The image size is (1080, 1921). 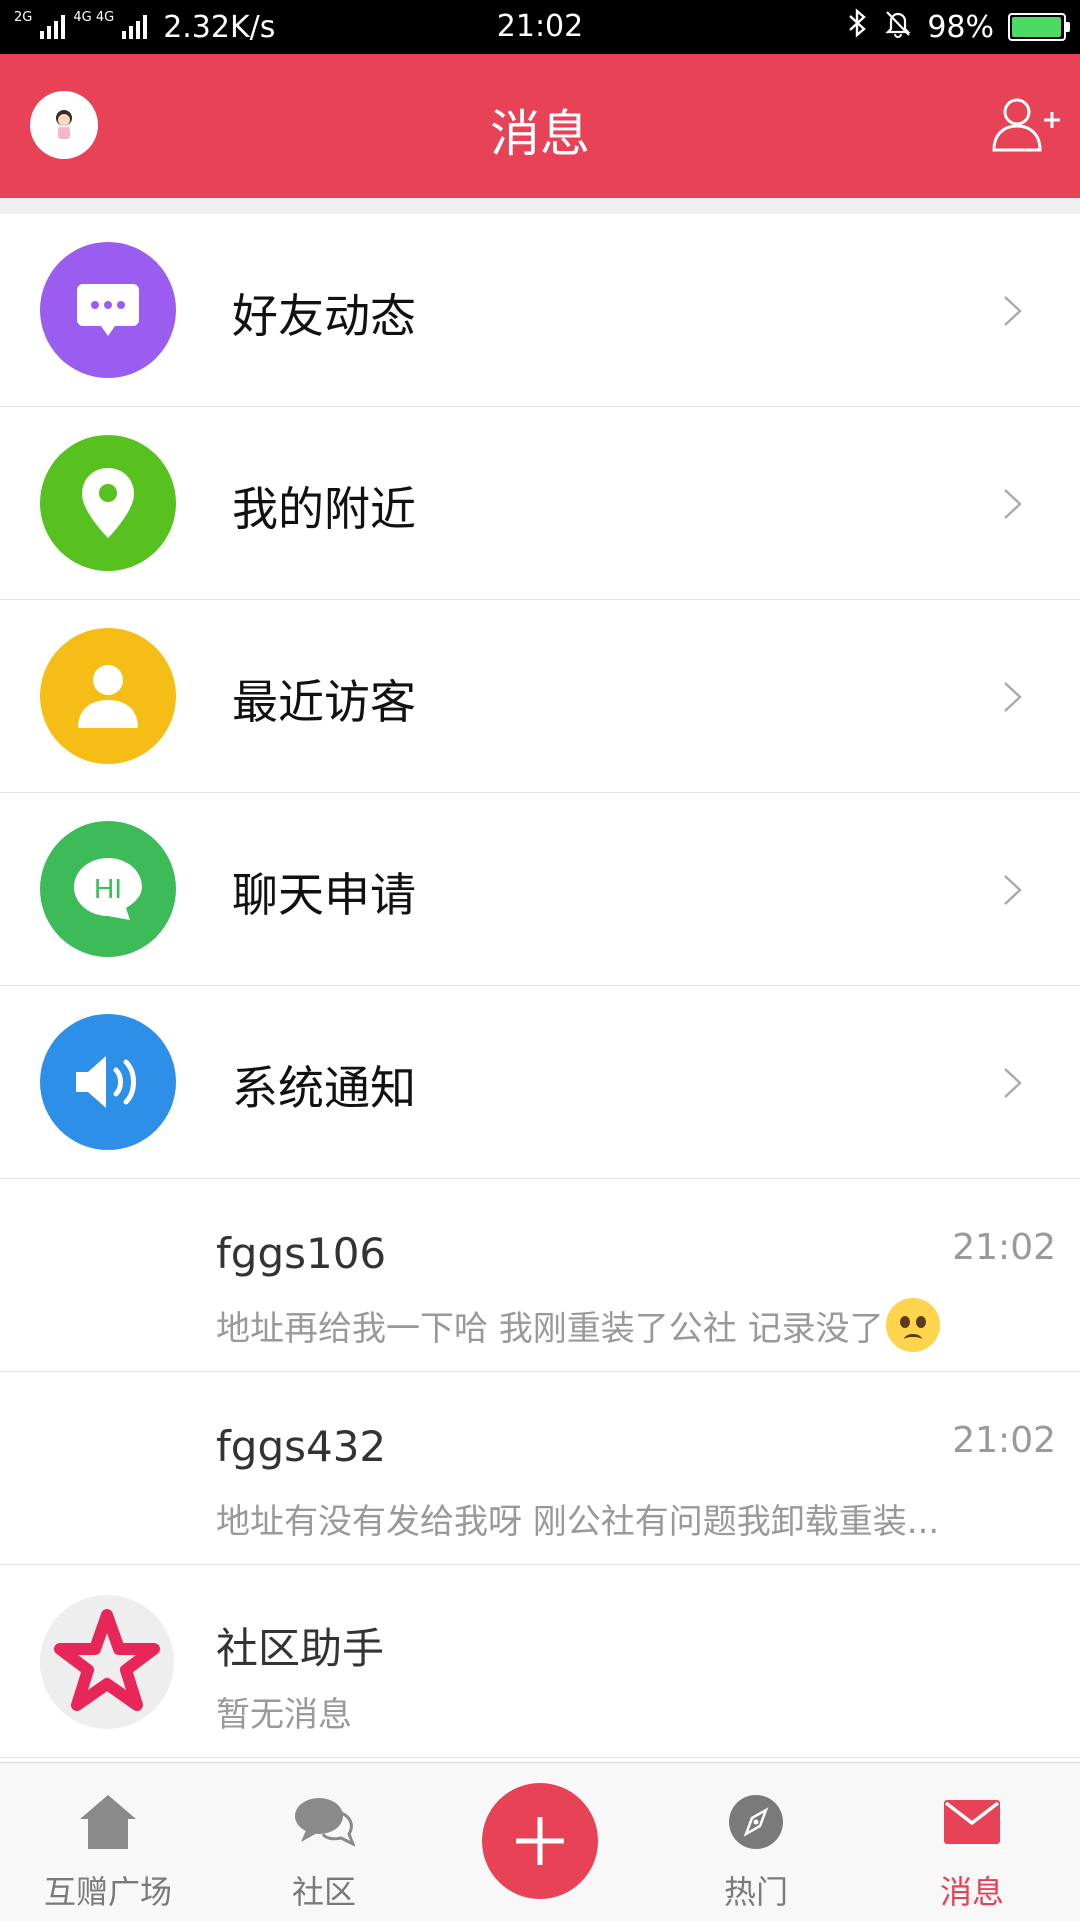 I want to click on svg-text: HI, so click(x=108, y=888).